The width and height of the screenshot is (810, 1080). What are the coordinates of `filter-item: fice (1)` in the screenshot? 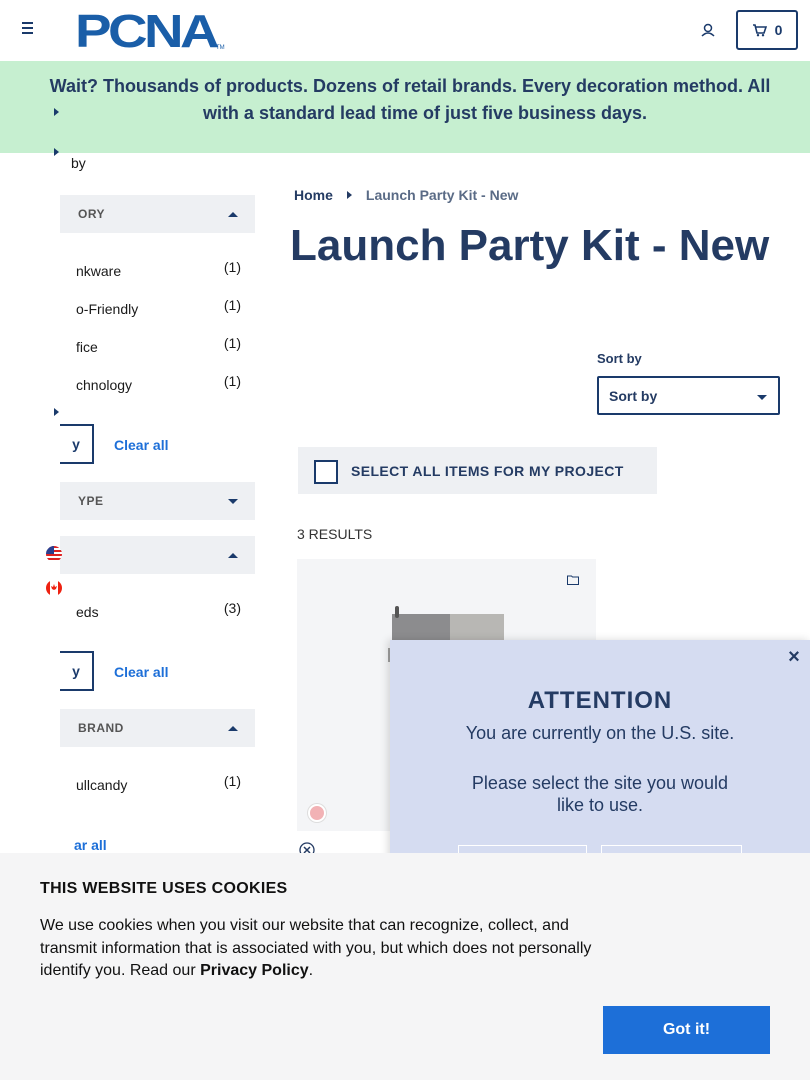 It's located at (150, 348).